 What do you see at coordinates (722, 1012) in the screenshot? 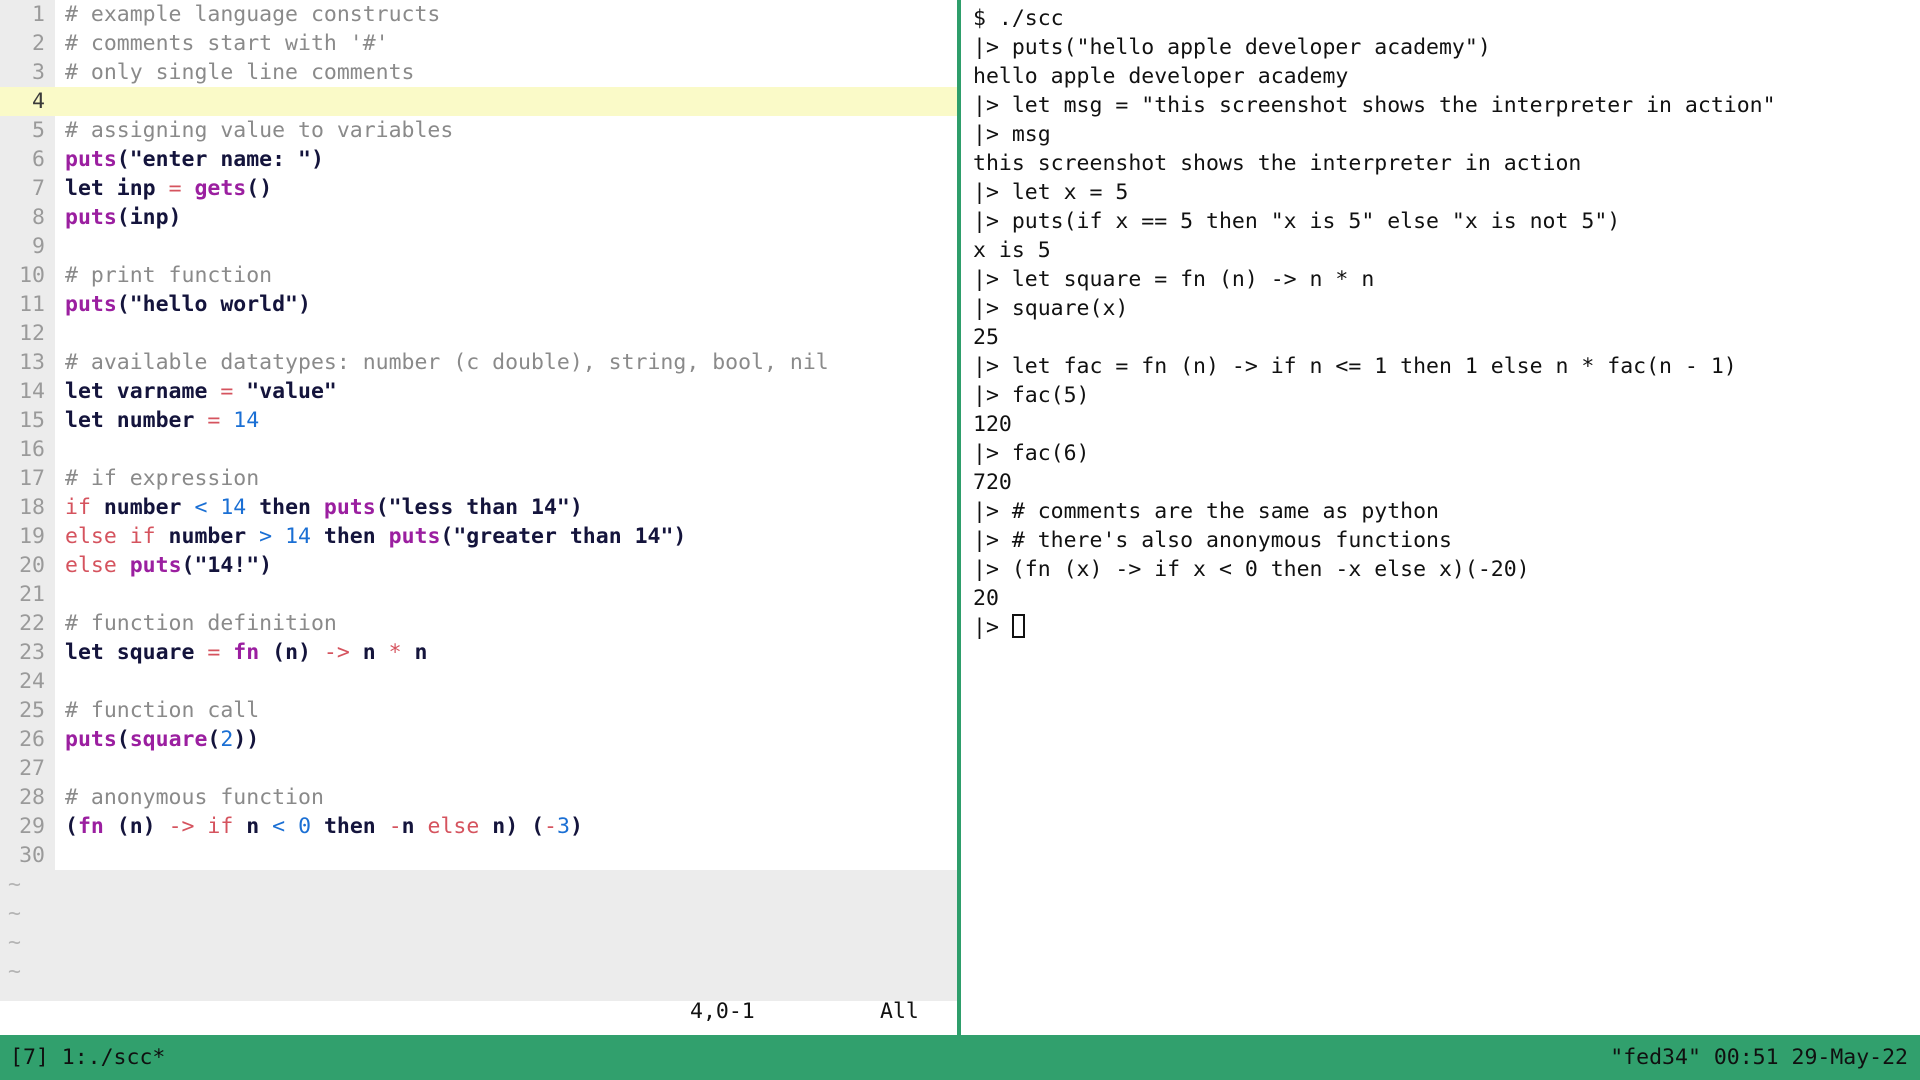
I see `vim-cursor-position: 4,0-1` at bounding box center [722, 1012].